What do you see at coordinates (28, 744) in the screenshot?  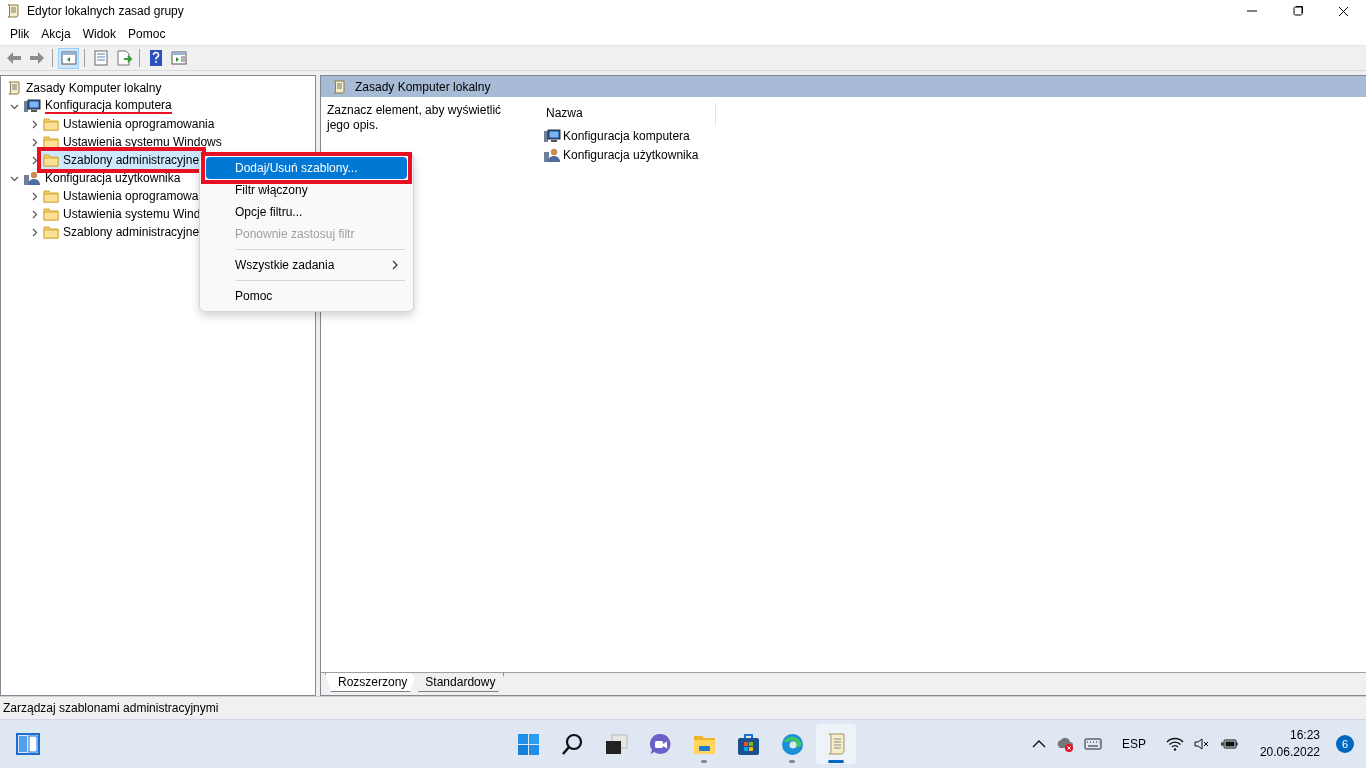 I see `widgets-icon` at bounding box center [28, 744].